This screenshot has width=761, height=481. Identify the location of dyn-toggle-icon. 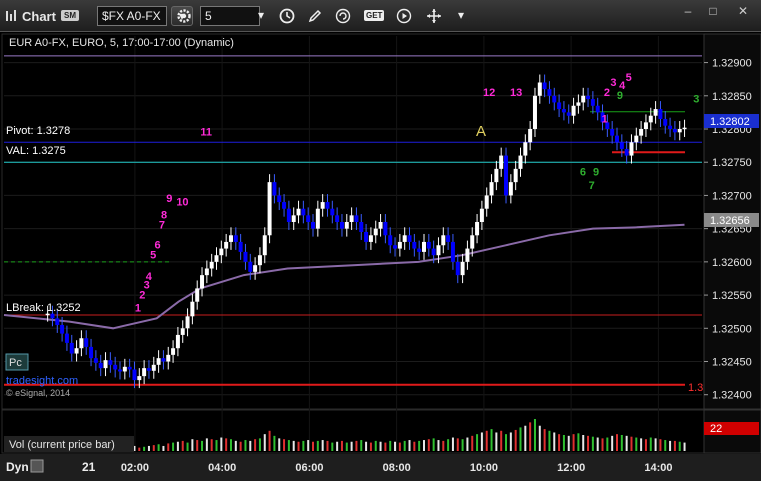
(37, 466).